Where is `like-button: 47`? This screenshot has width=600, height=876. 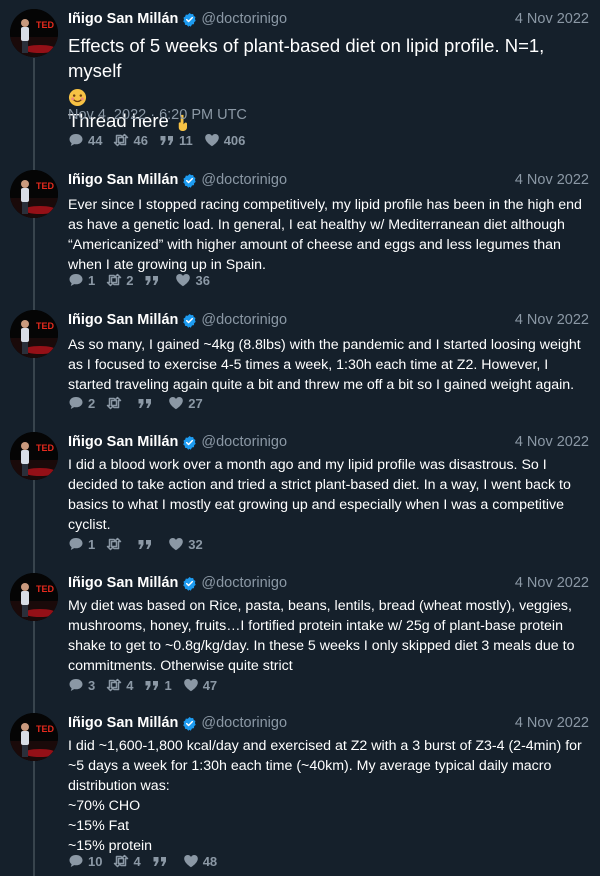 like-button: 47 is located at coordinates (200, 685).